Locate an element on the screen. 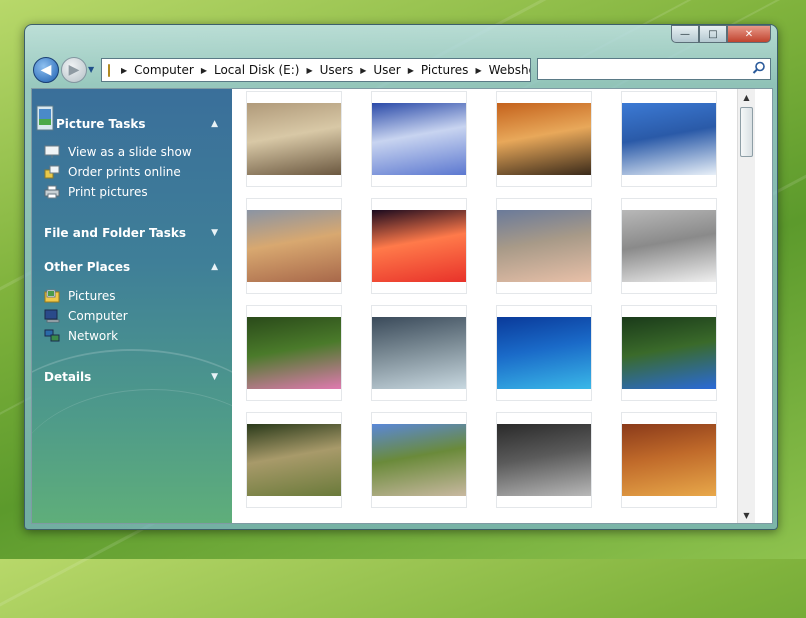 This screenshot has width=806, height=618. thumbnail-elephants is located at coordinates (294, 246).